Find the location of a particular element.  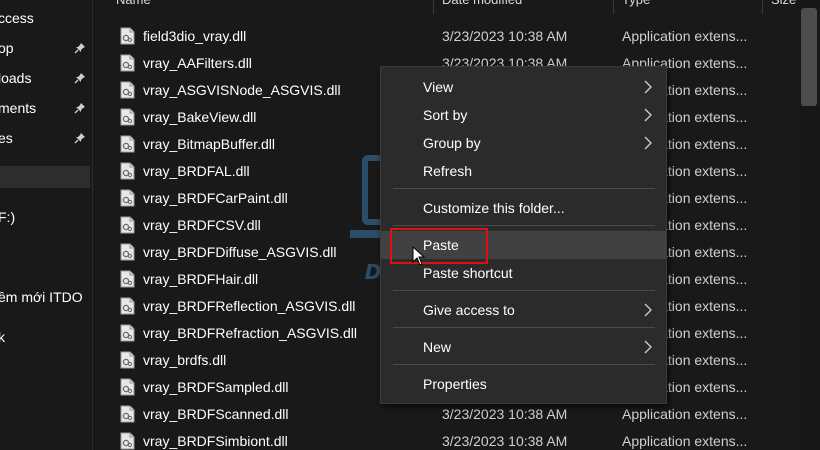

menu-item-label: Sort by is located at coordinates (445, 115).